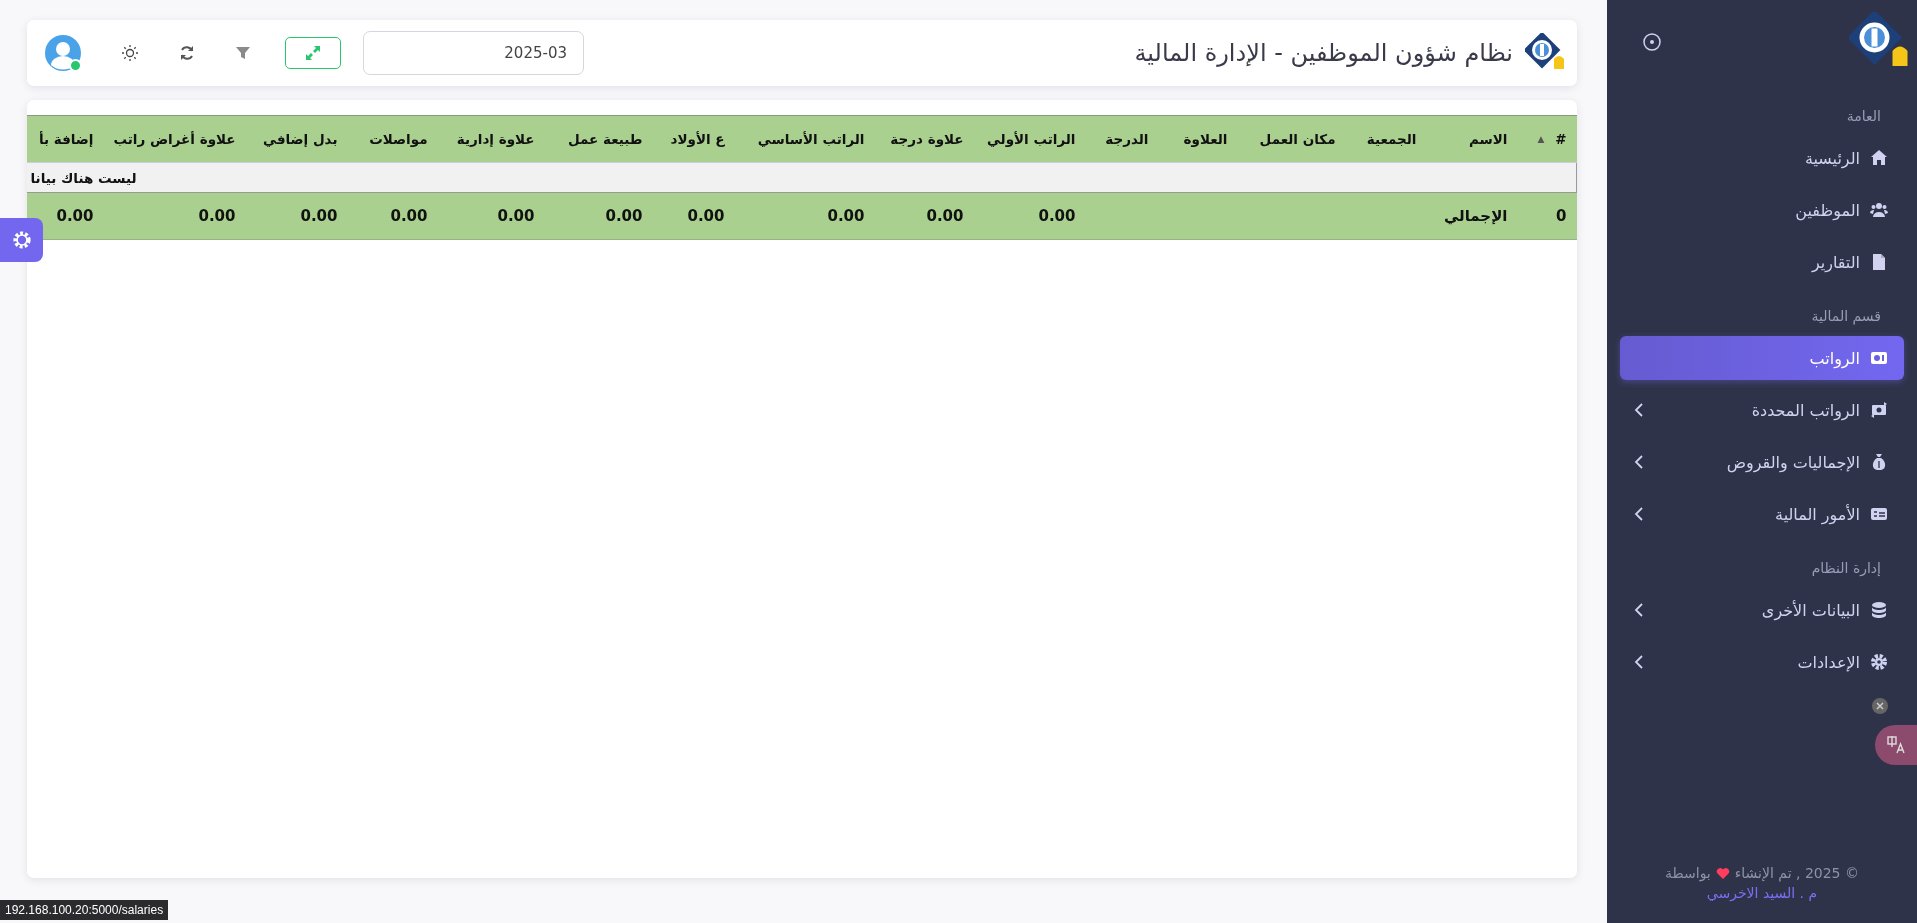 The height and width of the screenshot is (923, 1917). Describe the element at coordinates (1846, 317) in the screenshot. I see `section-heading: قسم المالية` at that location.